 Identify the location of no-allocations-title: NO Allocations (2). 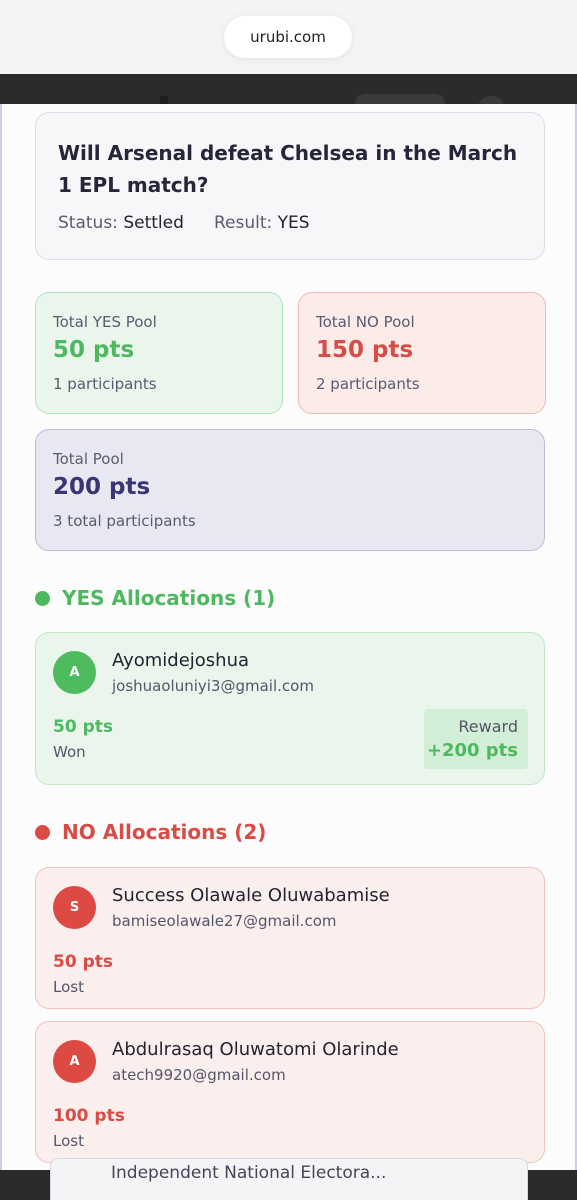
(164, 832).